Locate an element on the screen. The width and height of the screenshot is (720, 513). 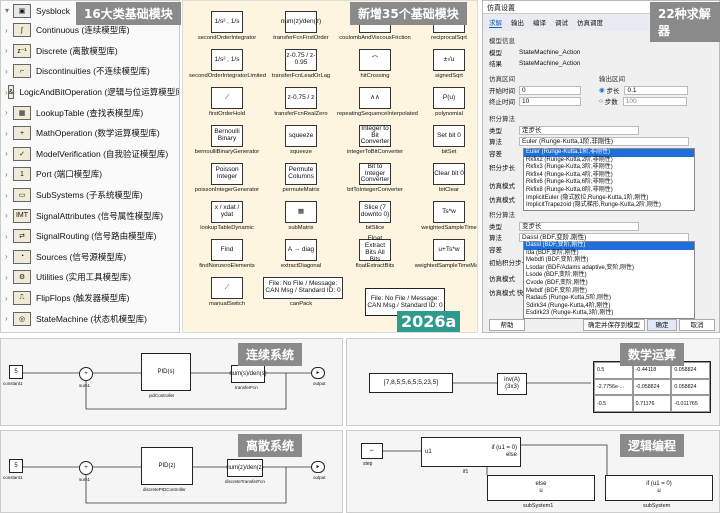
library-block: Permute Columns permuteMatrix is located at coordinates (301, 178).